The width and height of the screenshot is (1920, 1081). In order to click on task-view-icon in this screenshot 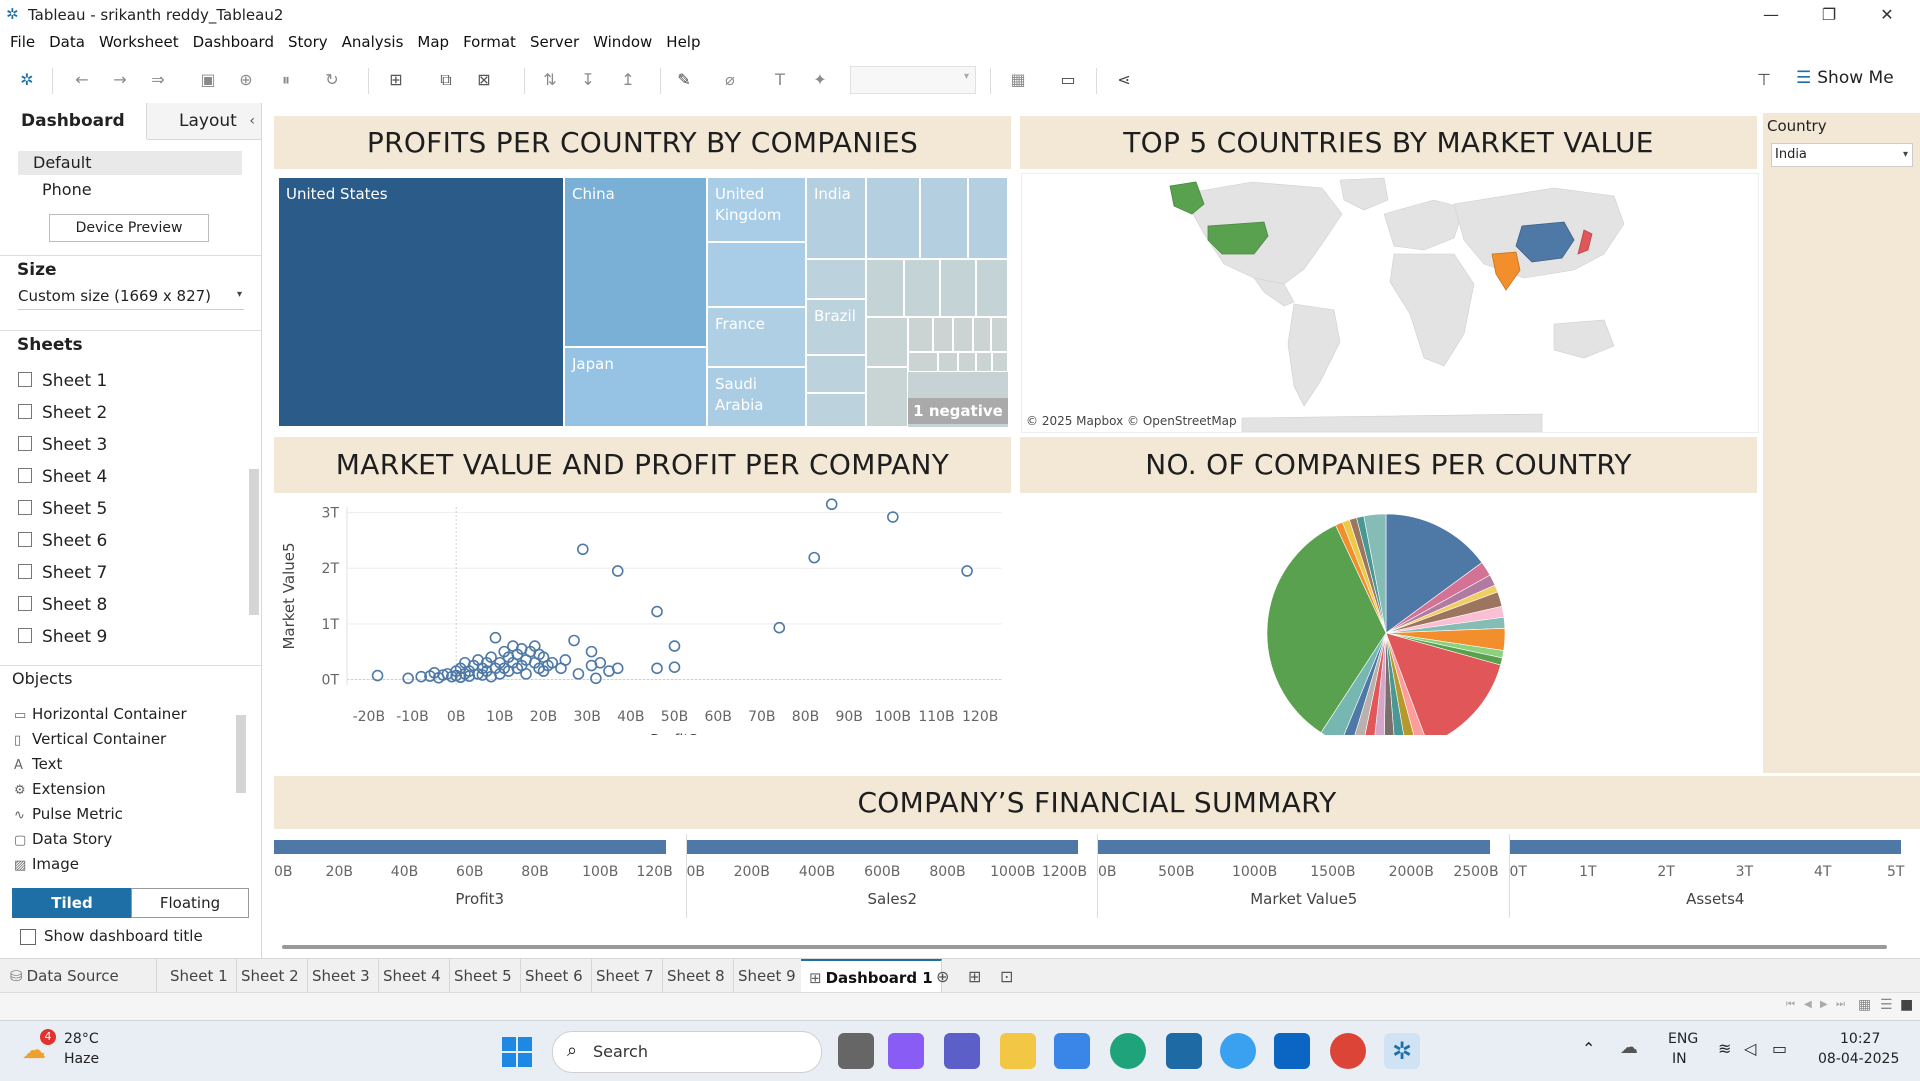, I will do `click(856, 1051)`.